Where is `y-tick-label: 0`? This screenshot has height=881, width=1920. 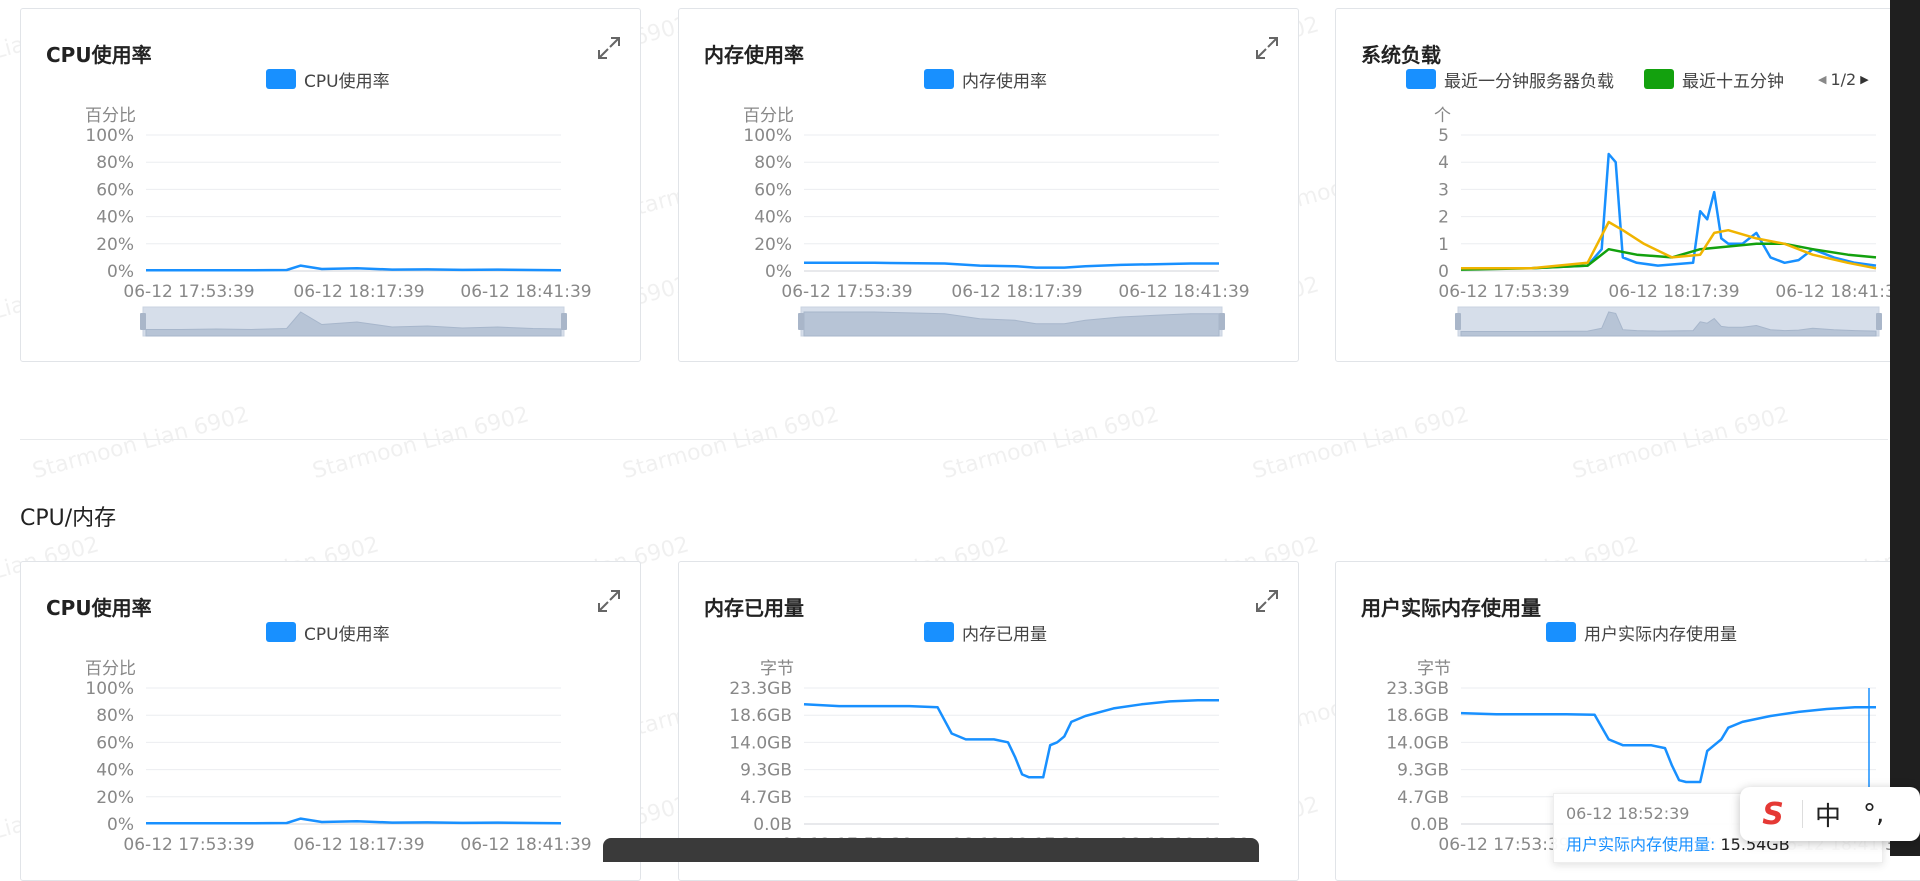 y-tick-label: 0 is located at coordinates (1443, 272).